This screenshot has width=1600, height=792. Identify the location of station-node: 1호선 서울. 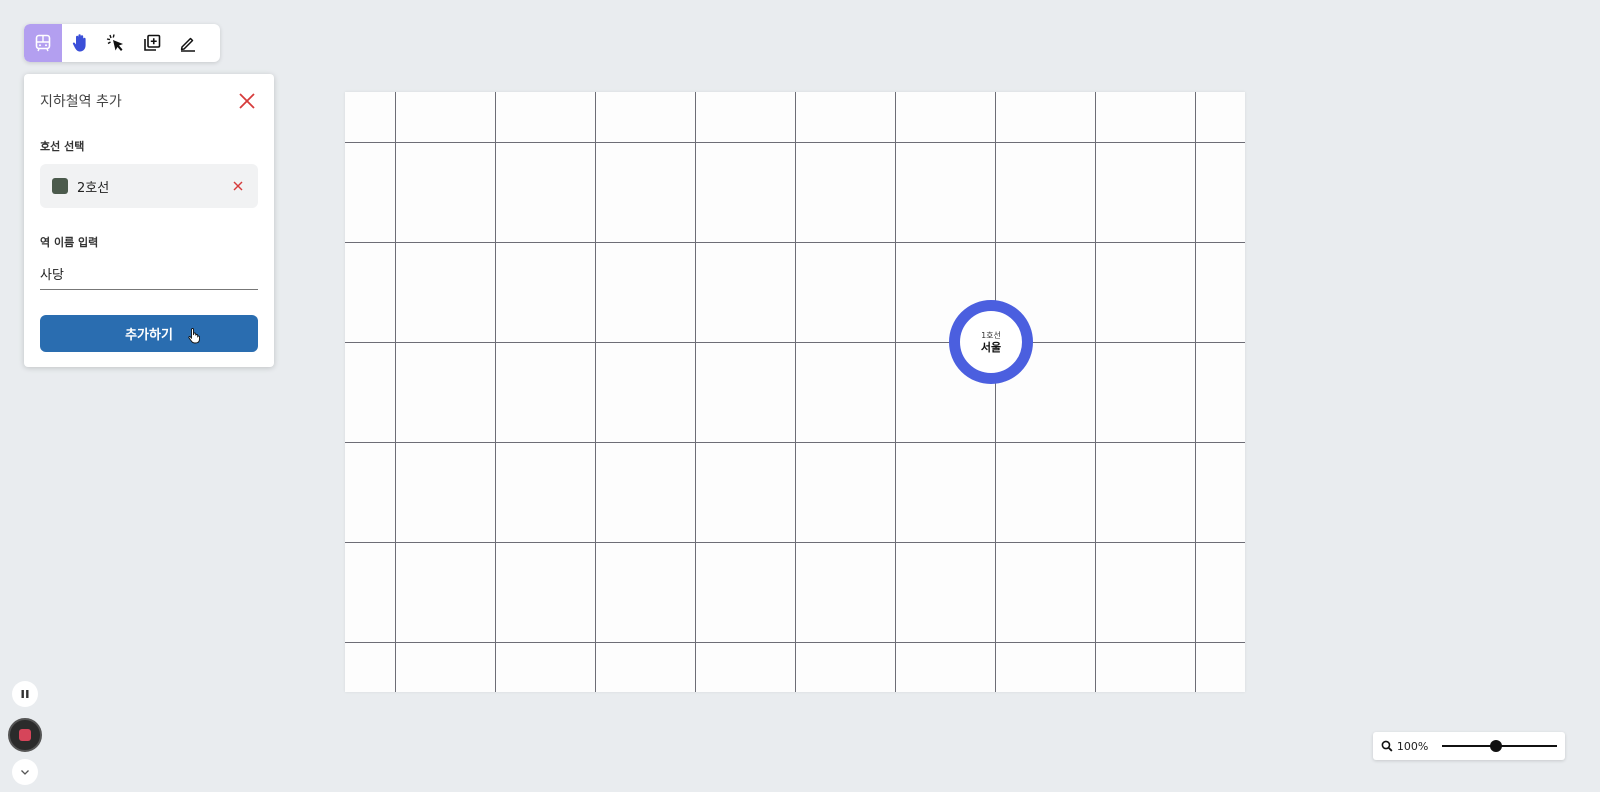
(991, 342).